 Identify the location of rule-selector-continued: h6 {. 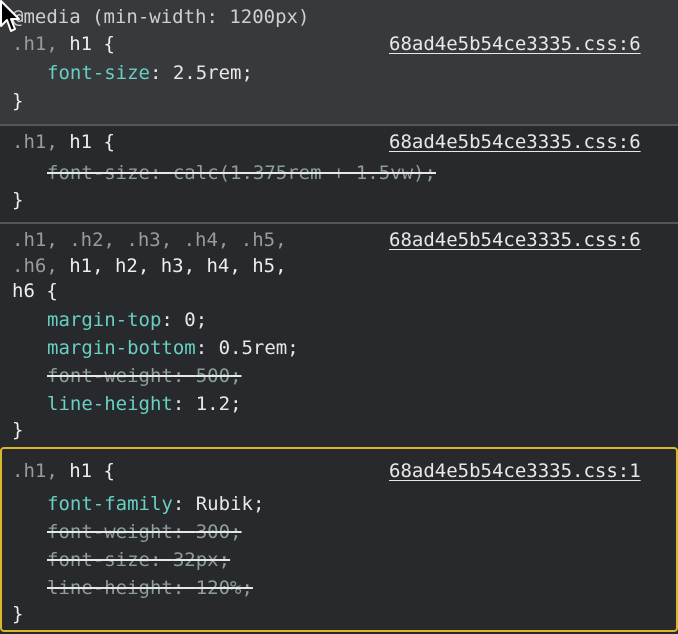
(35, 291).